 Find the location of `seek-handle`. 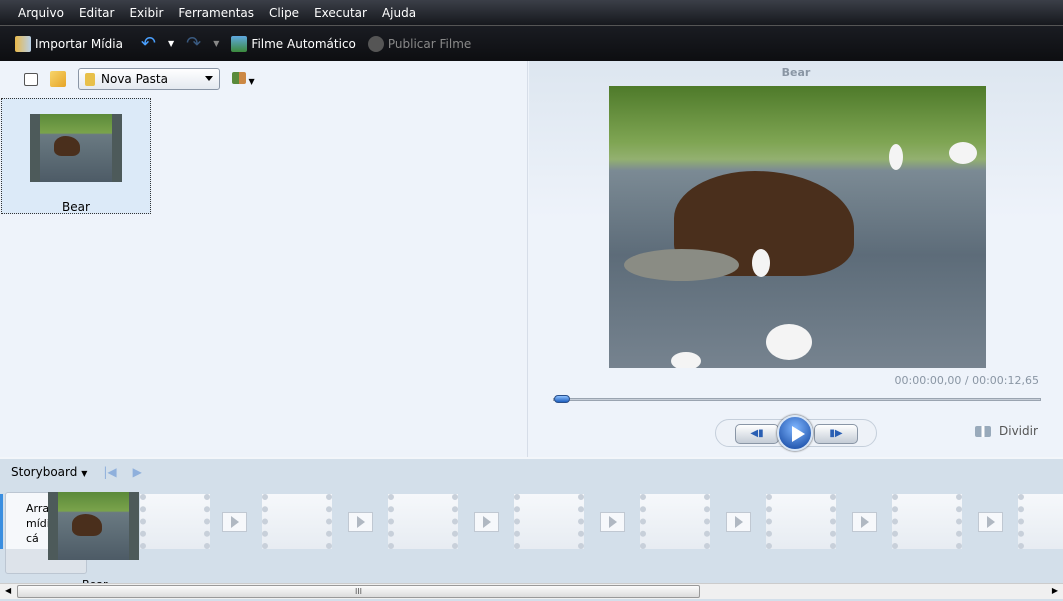

seek-handle is located at coordinates (562, 399).